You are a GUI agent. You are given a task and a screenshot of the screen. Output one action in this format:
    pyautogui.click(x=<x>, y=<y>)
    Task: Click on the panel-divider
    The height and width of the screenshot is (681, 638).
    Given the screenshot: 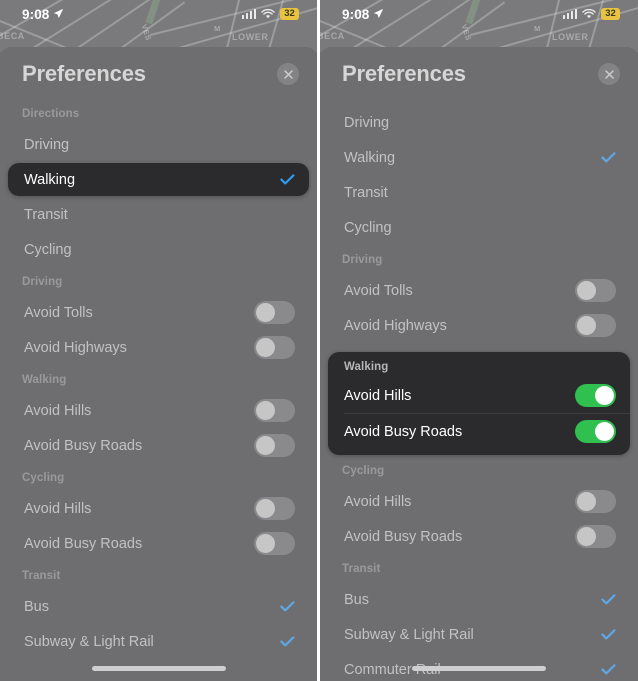 What is the action you would take?
    pyautogui.click(x=318, y=340)
    